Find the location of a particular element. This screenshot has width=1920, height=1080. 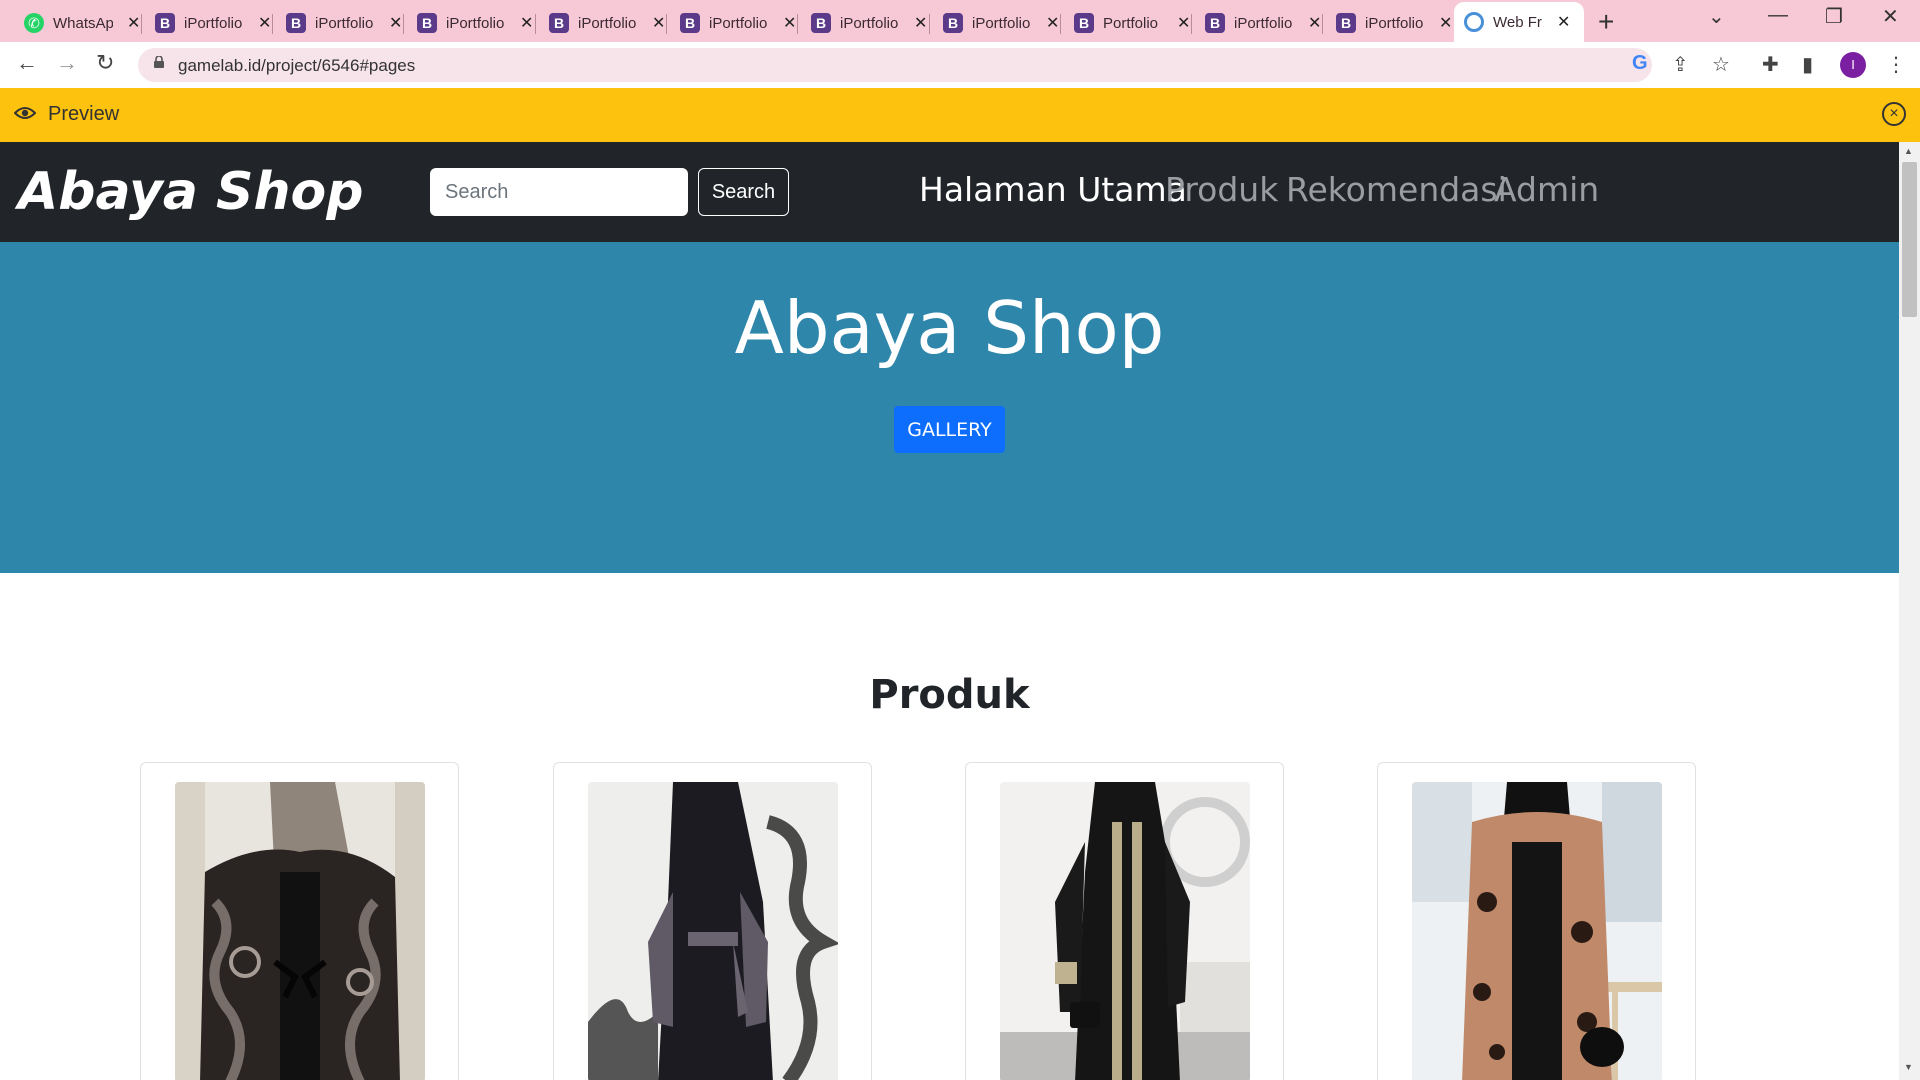

reload-icon: ↻ is located at coordinates (105, 63).